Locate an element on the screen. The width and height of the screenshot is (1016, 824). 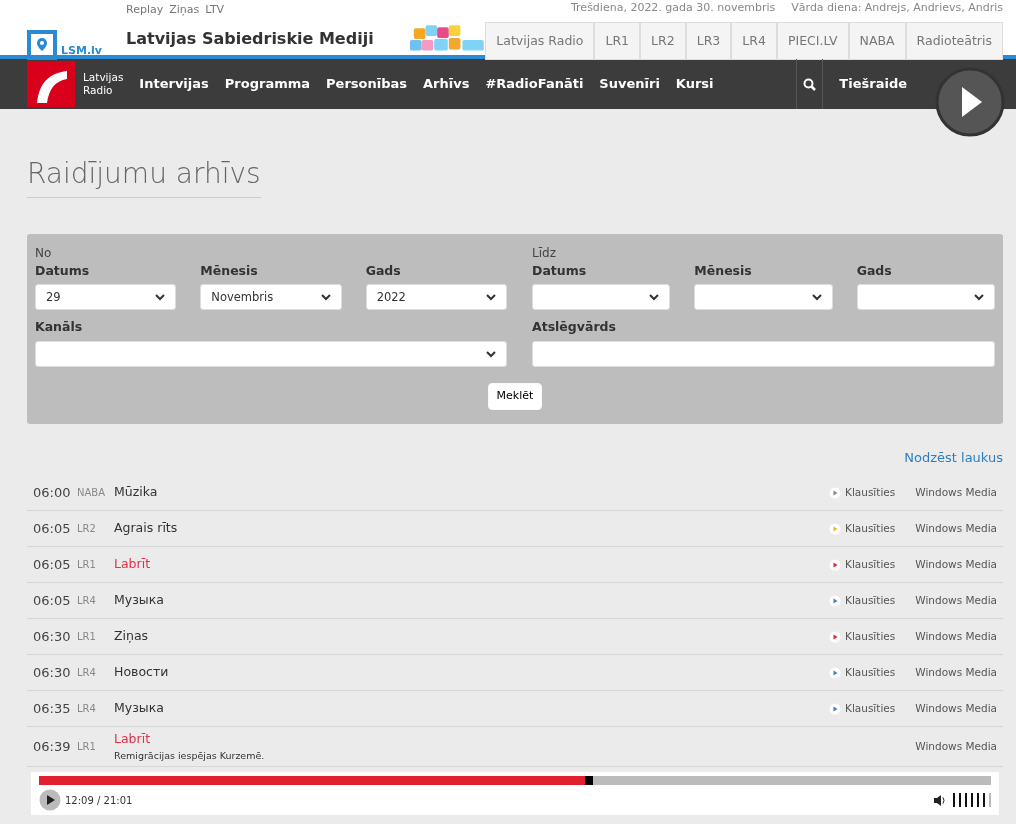
nav-link: Arhīvs is located at coordinates (446, 84).